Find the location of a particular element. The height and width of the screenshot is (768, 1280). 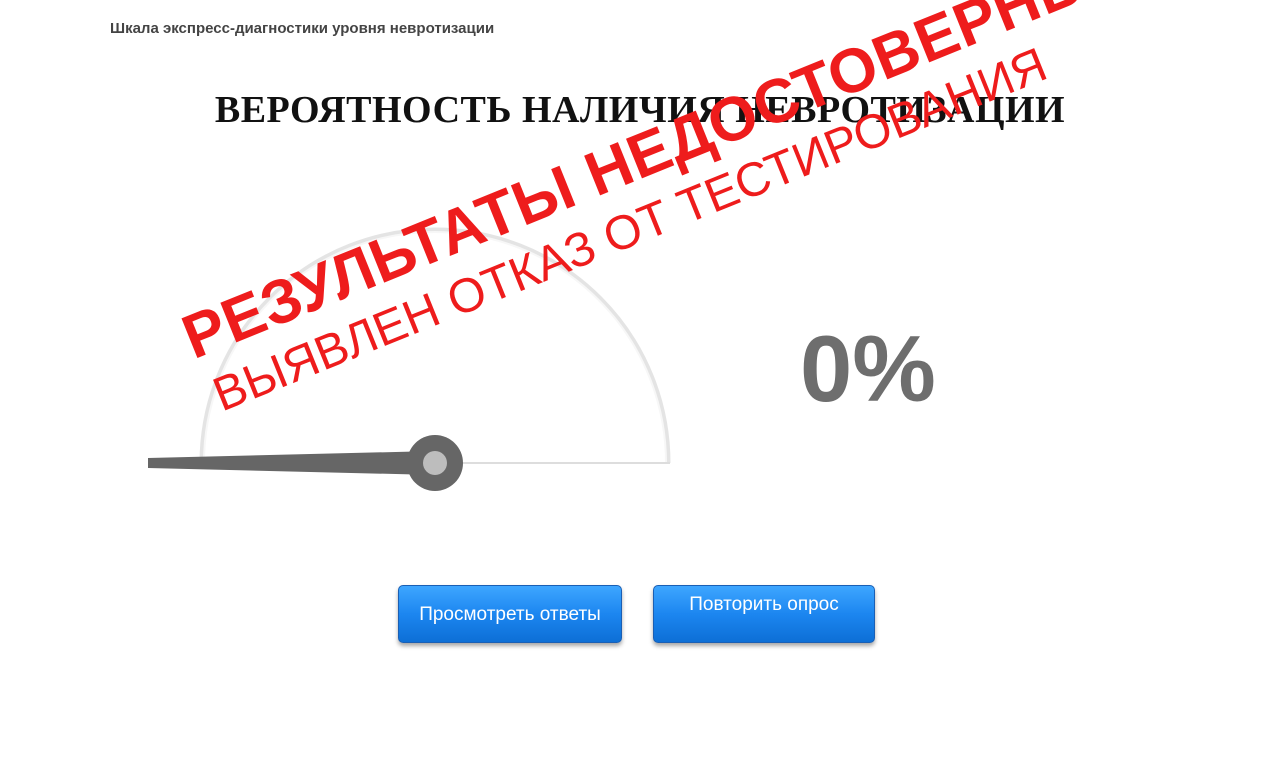

gauge-needle is located at coordinates (305, 463).